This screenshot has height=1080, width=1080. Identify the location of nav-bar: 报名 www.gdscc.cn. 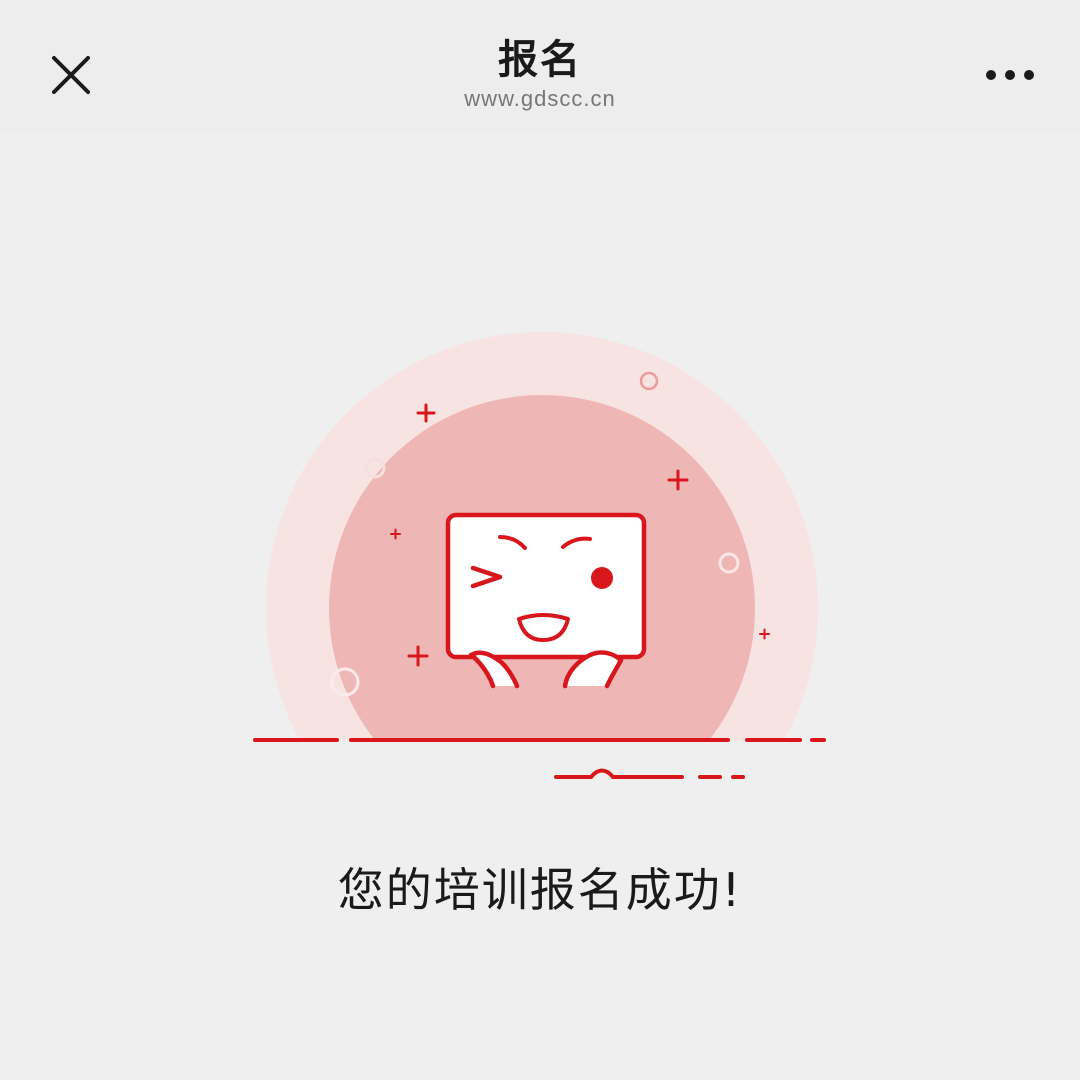
(540, 66).